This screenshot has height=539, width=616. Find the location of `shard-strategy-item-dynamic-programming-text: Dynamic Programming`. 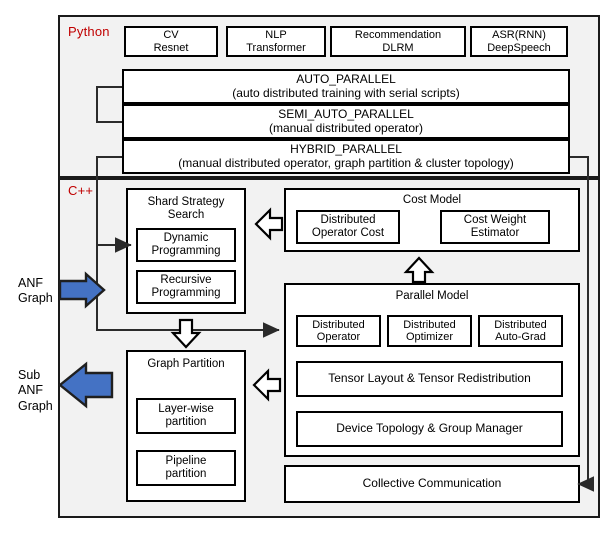

shard-strategy-item-dynamic-programming-text: Dynamic Programming is located at coordinates (186, 244).